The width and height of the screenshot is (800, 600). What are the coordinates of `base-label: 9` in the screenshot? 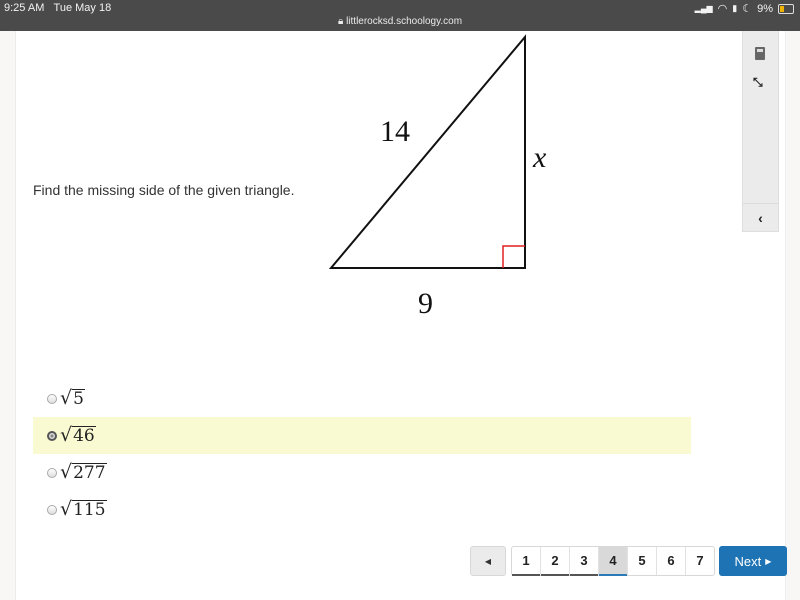 It's located at (425, 303).